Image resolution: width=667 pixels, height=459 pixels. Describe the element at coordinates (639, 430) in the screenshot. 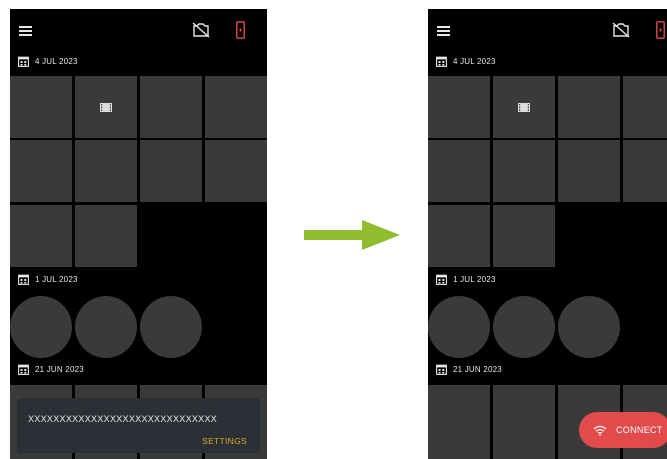

I see `connect-label: CONNECT` at that location.